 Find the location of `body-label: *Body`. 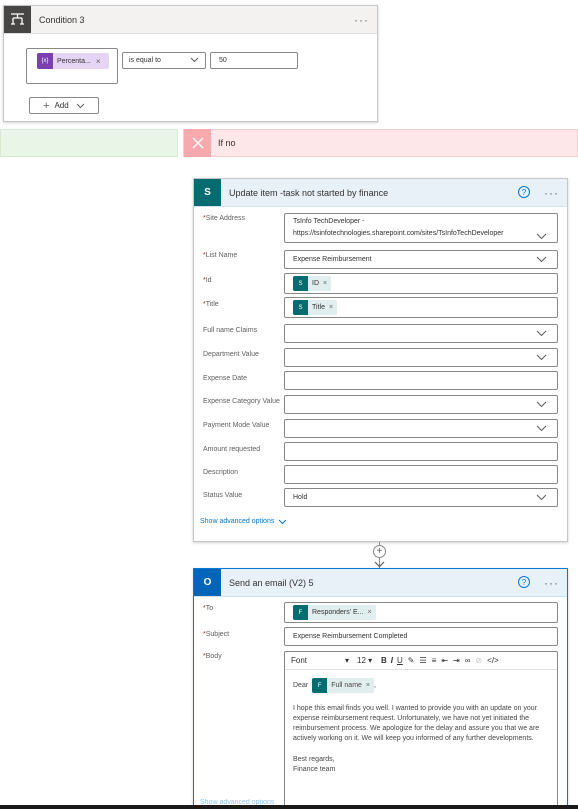

body-label: *Body is located at coordinates (212, 656).